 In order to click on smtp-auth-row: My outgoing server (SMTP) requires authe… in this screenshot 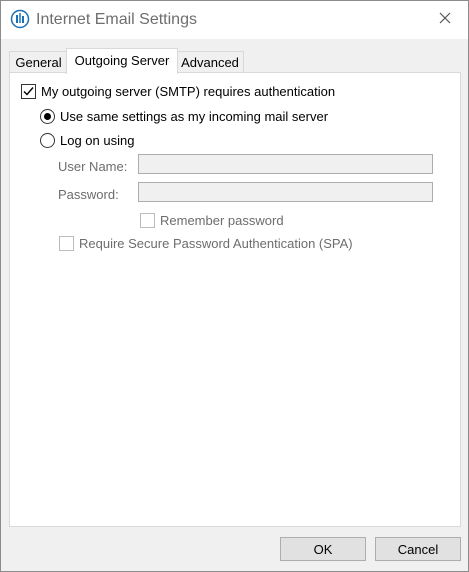, I will do `click(178, 91)`.